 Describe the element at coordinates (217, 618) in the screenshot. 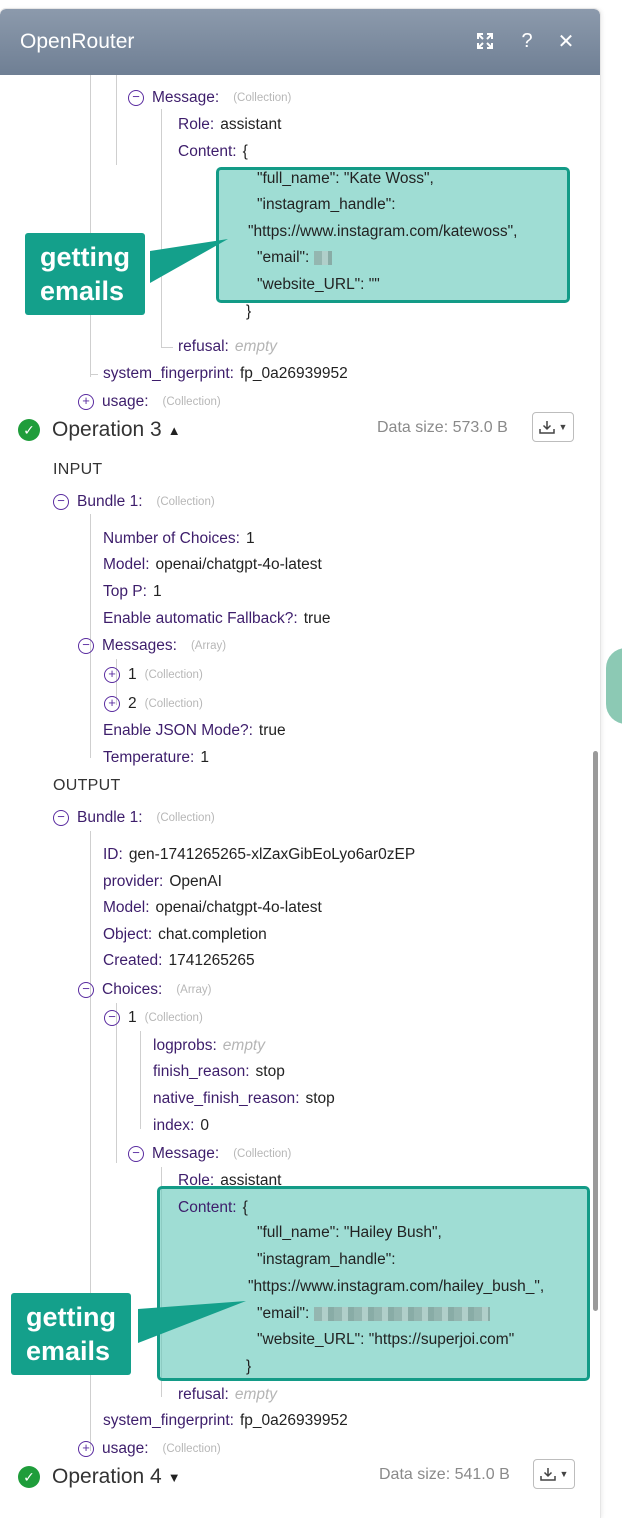

I see `fallback-row: Enable automatic Fallback?: true` at that location.